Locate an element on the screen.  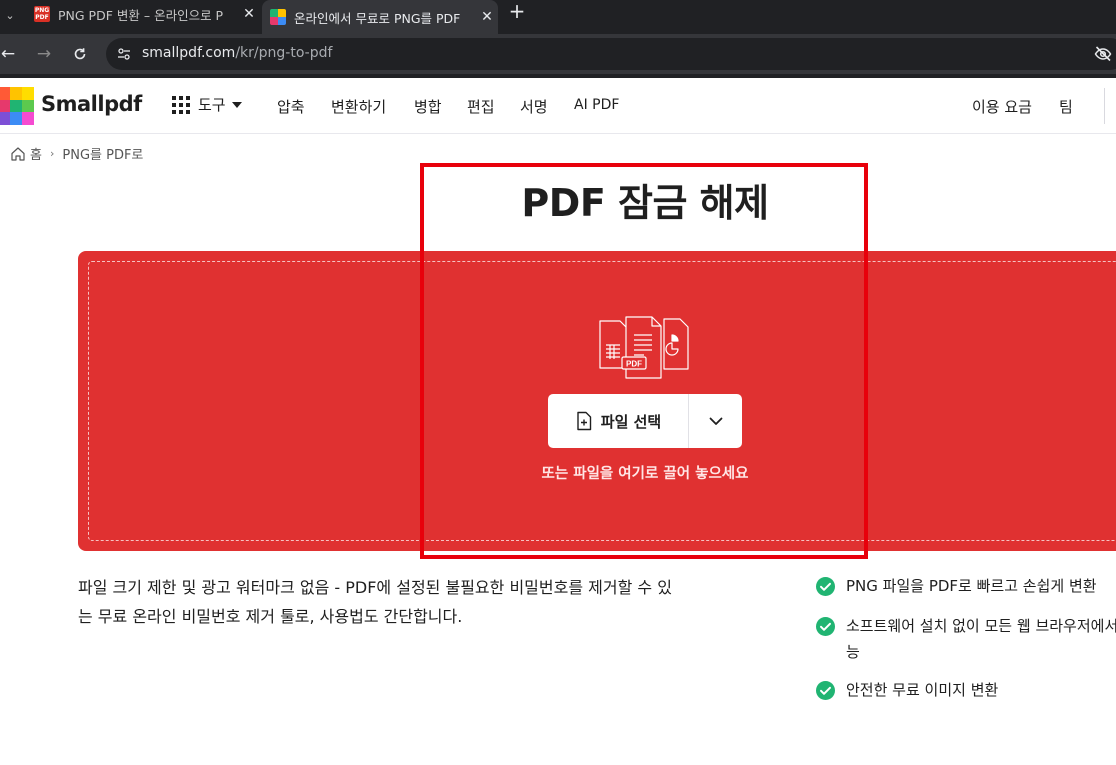
choose-file-button-group: 파일 선택 is located at coordinates (645, 421).